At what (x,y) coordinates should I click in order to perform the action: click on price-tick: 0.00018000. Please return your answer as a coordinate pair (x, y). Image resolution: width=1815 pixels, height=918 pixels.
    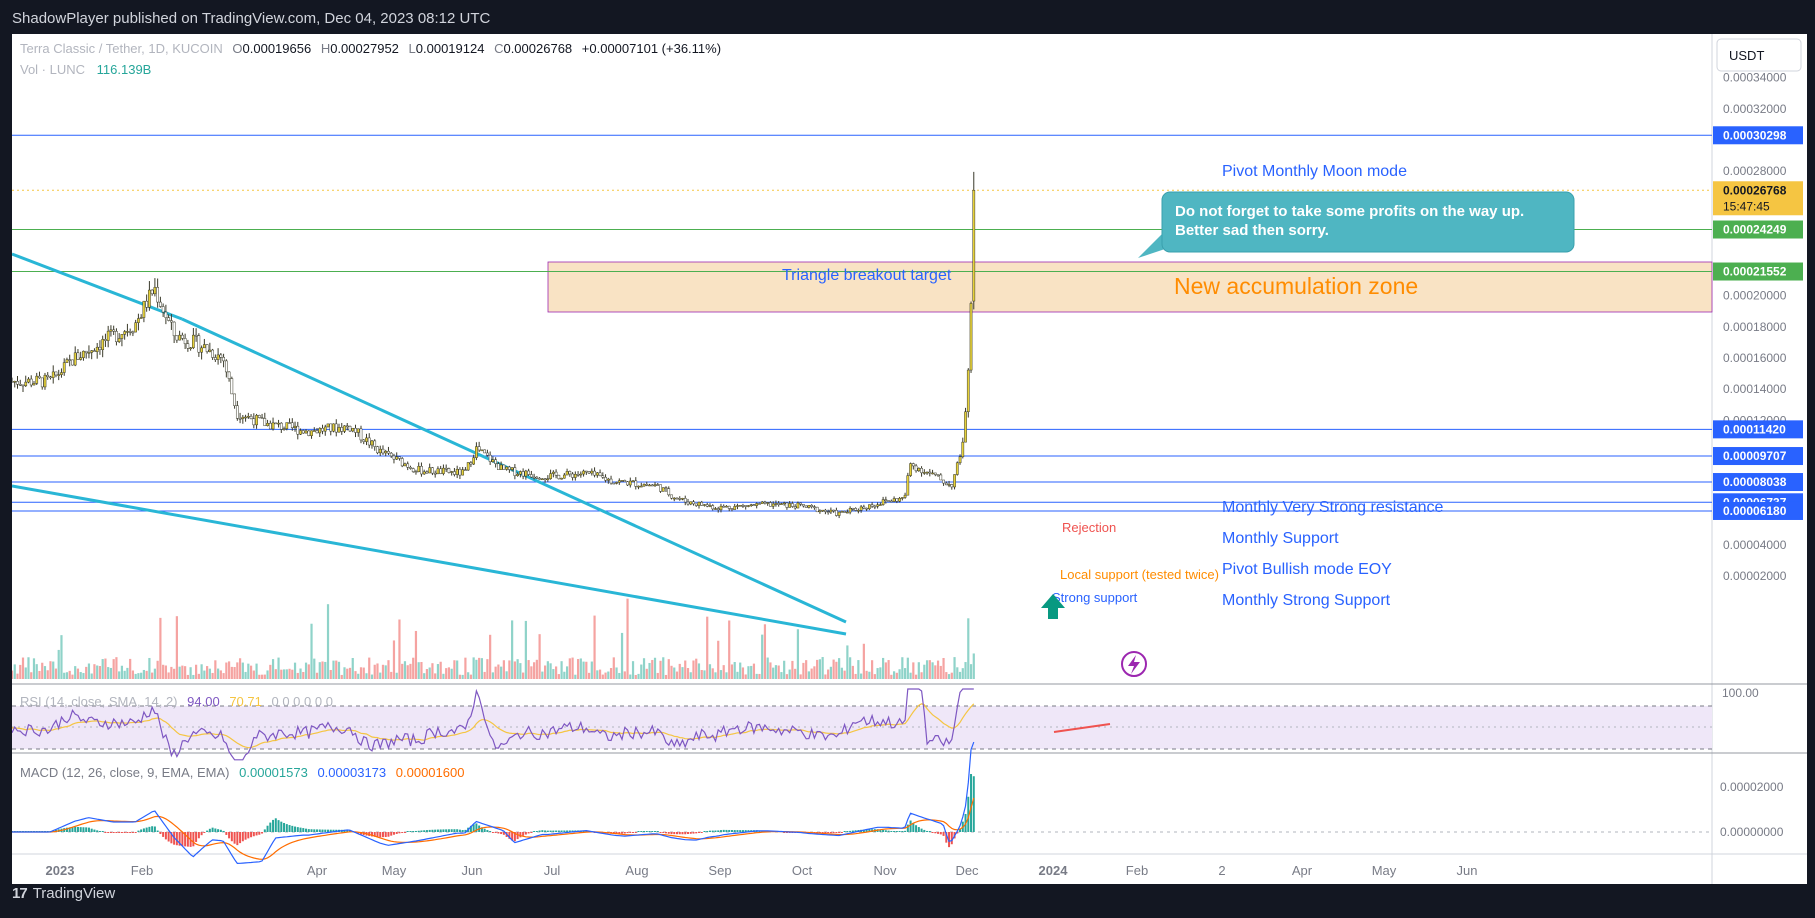
    Looking at the image, I should click on (1755, 327).